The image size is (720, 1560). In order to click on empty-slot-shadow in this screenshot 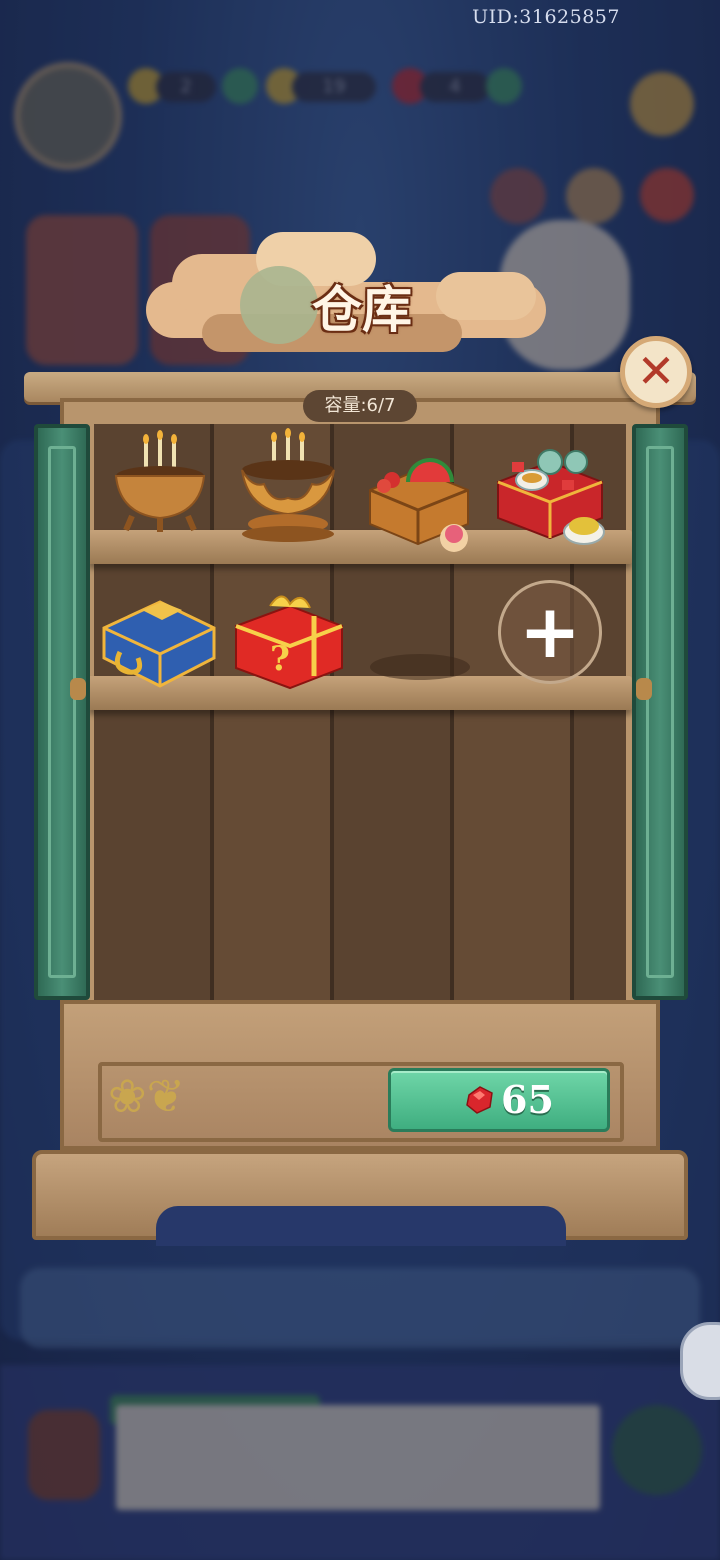, I will do `click(420, 667)`.